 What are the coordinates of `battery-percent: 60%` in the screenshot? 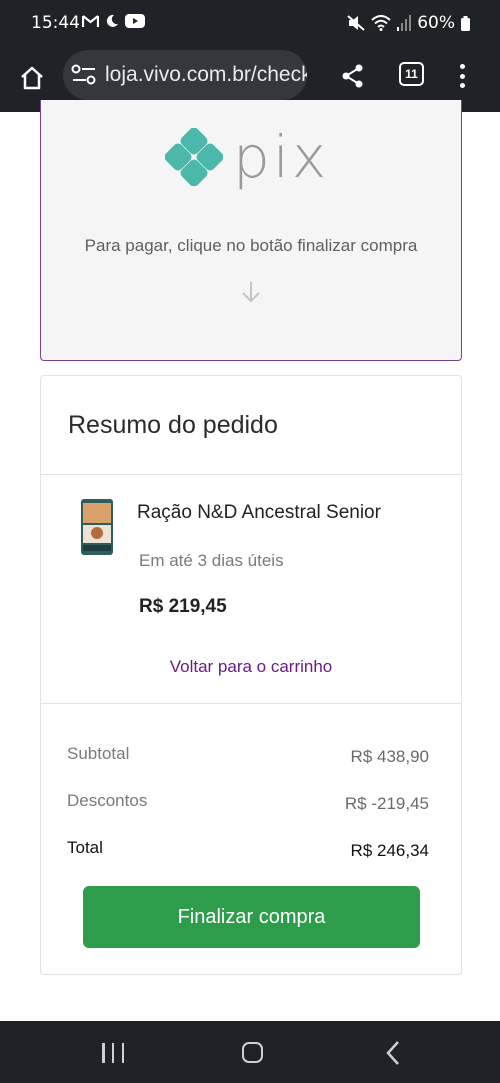 It's located at (436, 23).